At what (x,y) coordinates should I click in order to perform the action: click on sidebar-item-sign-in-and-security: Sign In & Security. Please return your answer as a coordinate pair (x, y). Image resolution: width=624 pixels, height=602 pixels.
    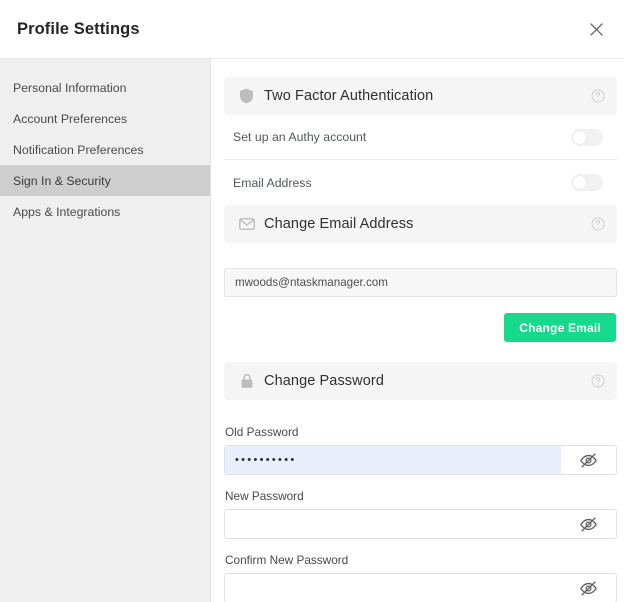
    Looking at the image, I should click on (105, 180).